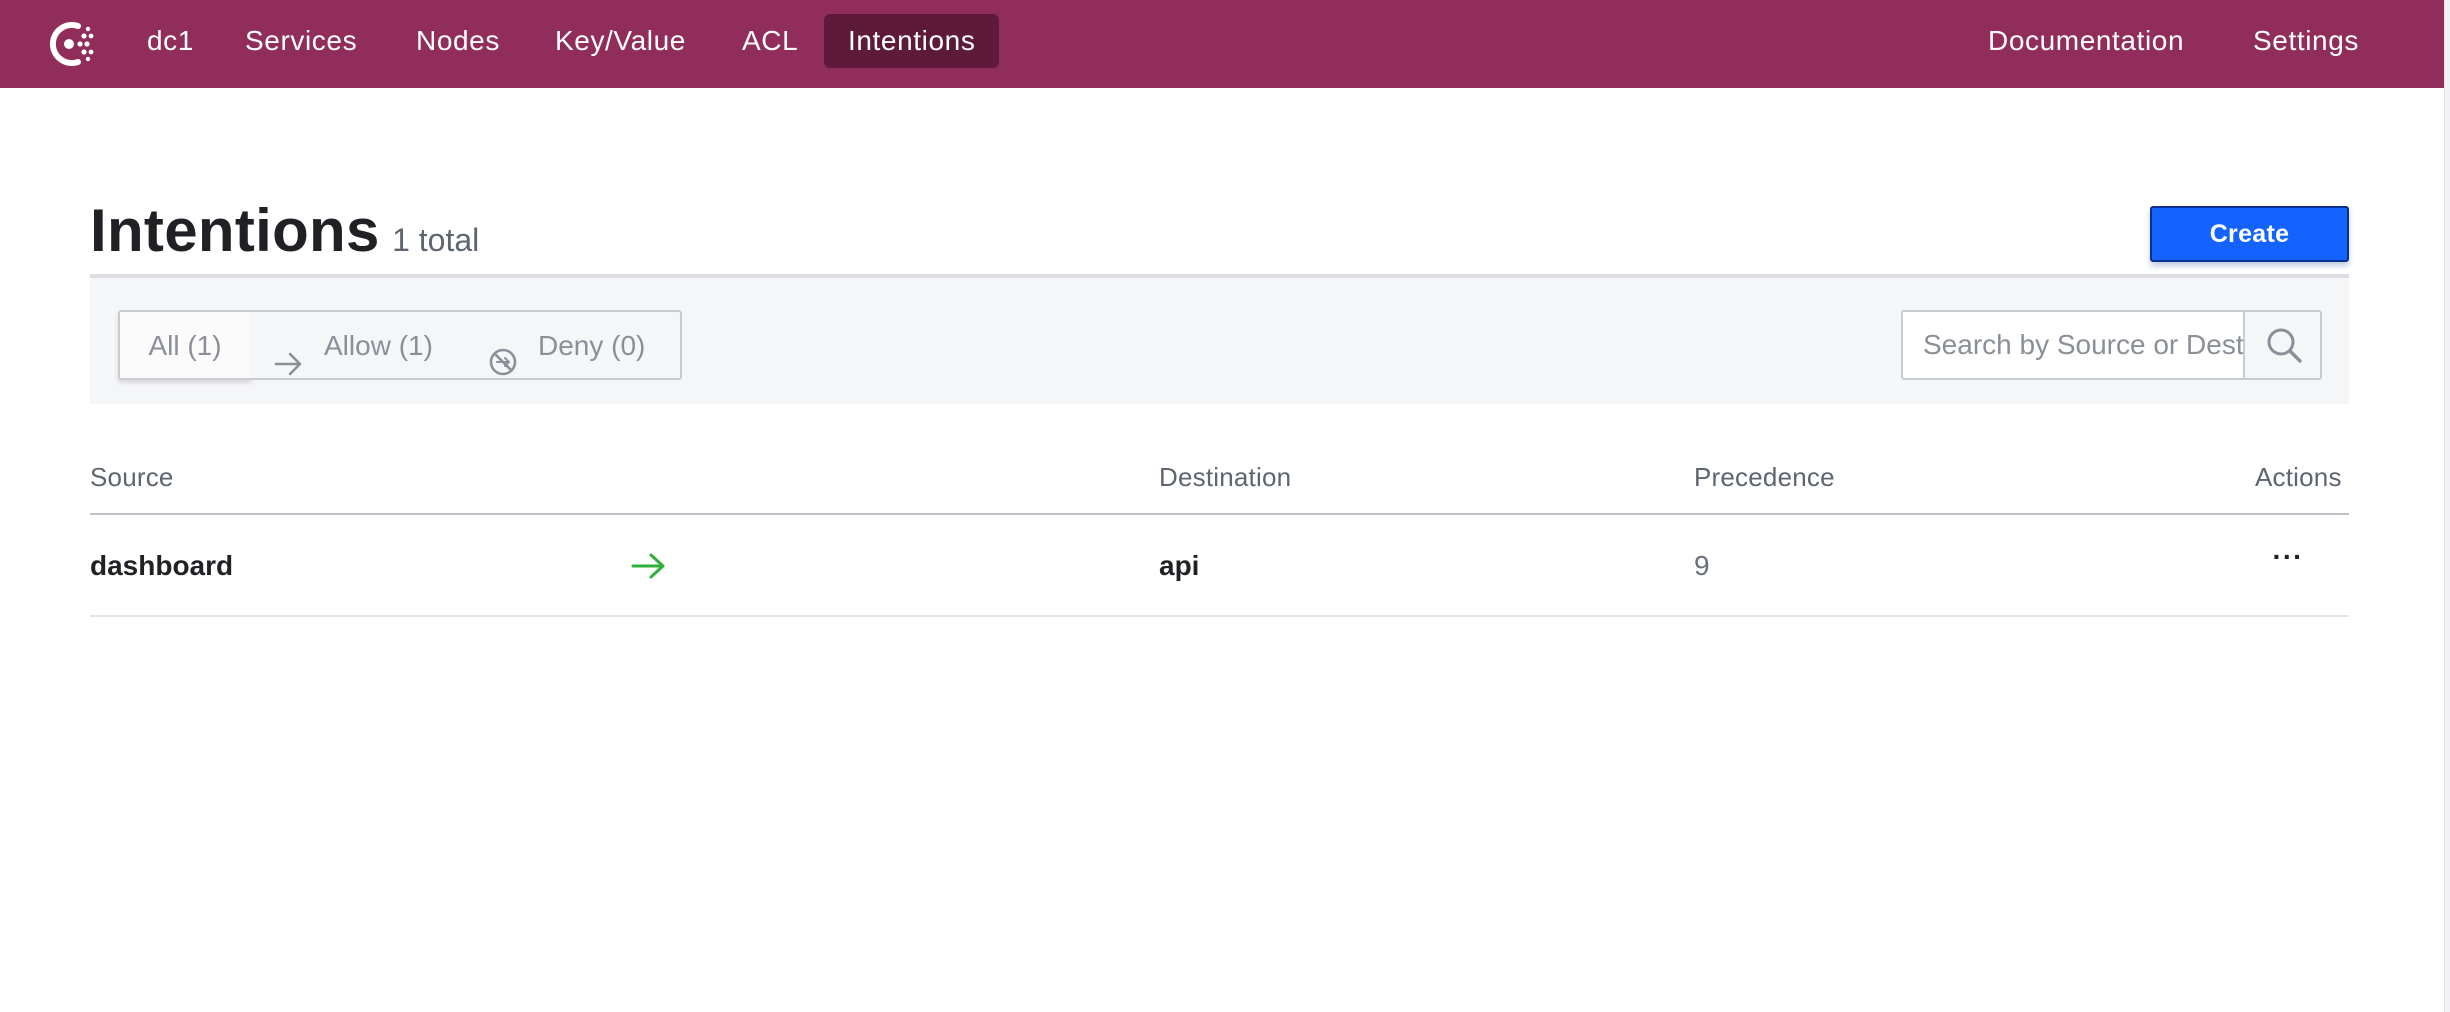 This screenshot has height=1012, width=2450. Describe the element at coordinates (1764, 477) in the screenshot. I see `column-header-precedence: Precedence` at that location.